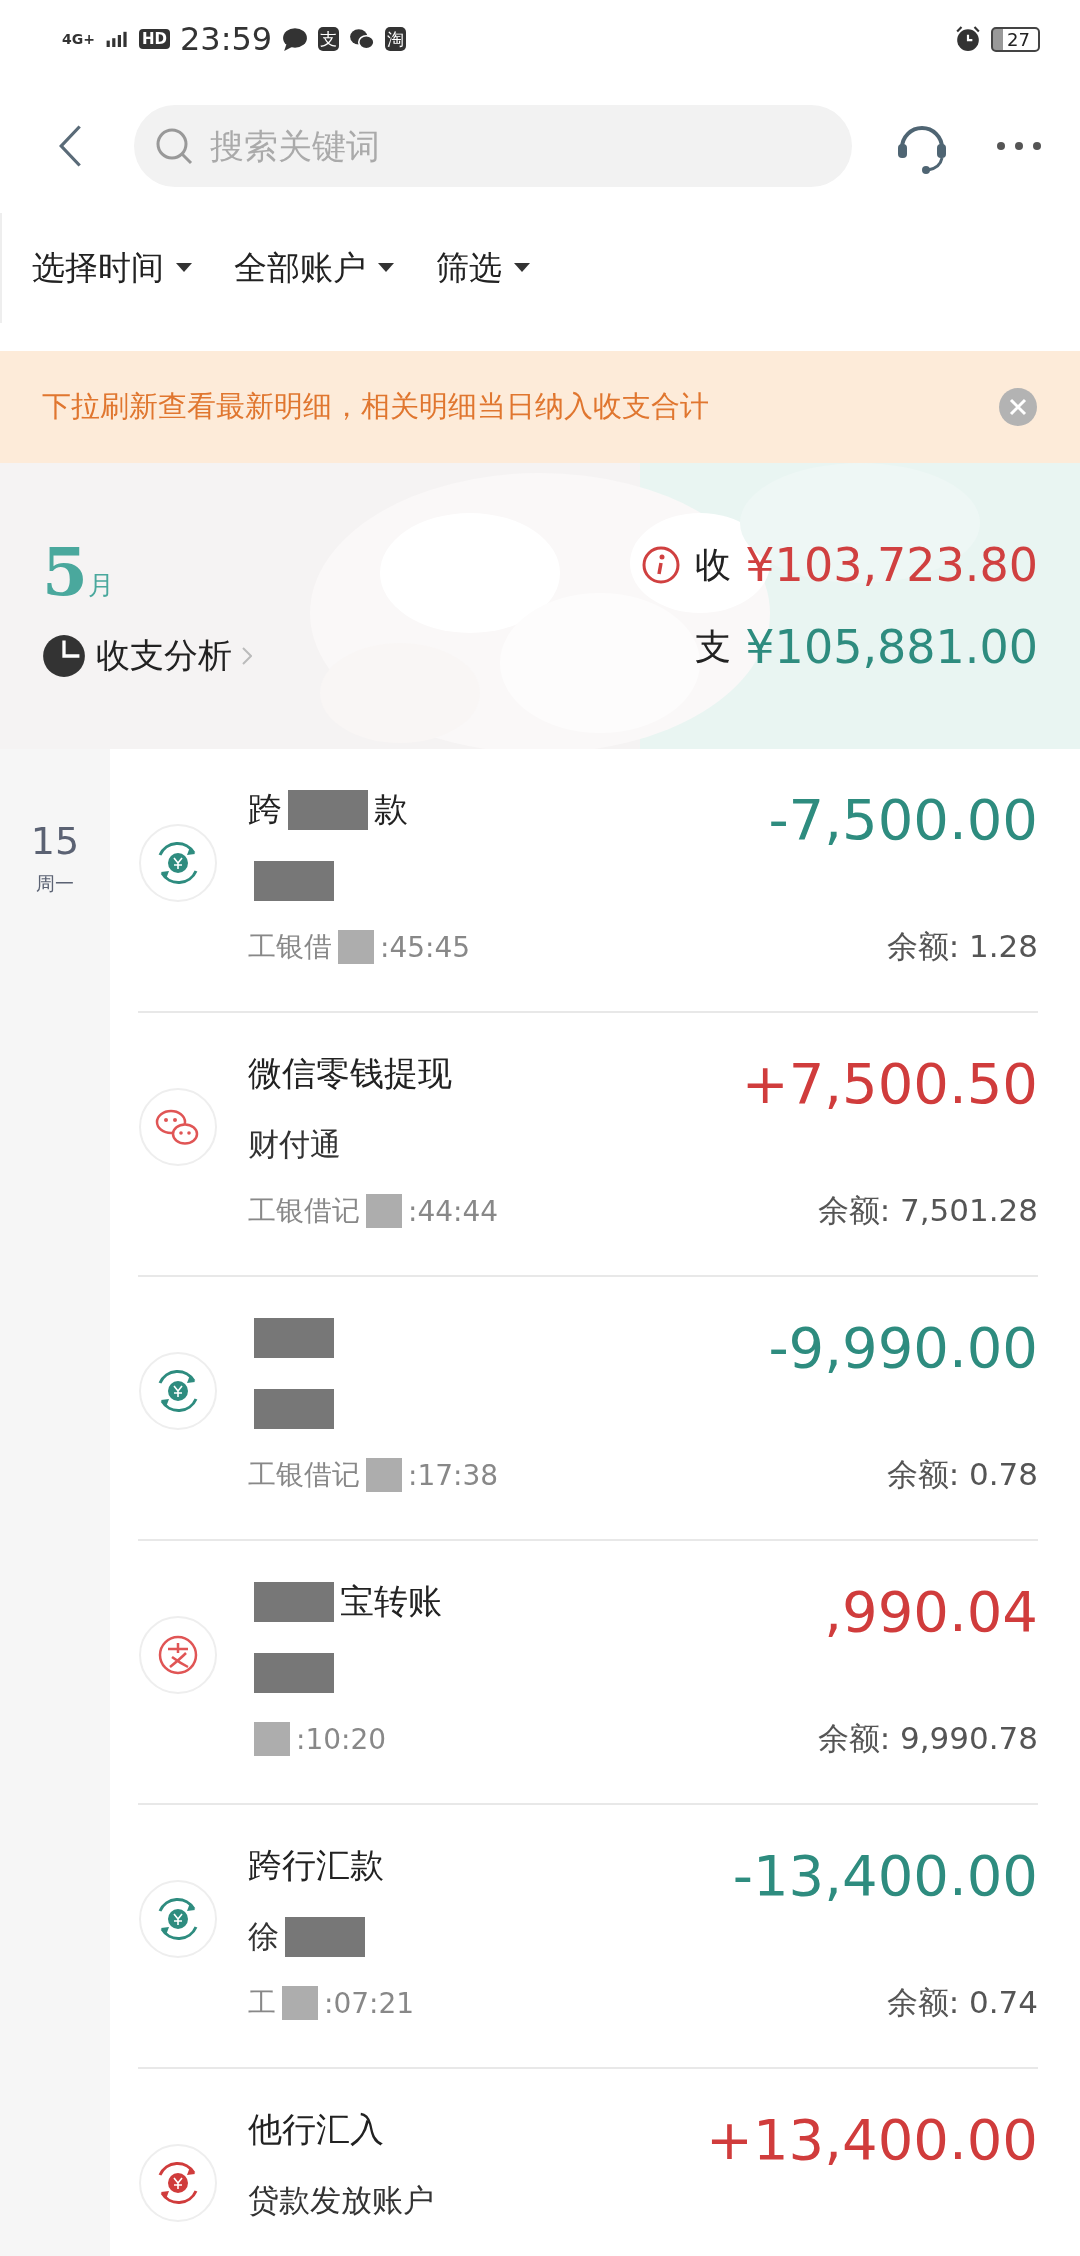  I want to click on income-label: 收, so click(713, 564).